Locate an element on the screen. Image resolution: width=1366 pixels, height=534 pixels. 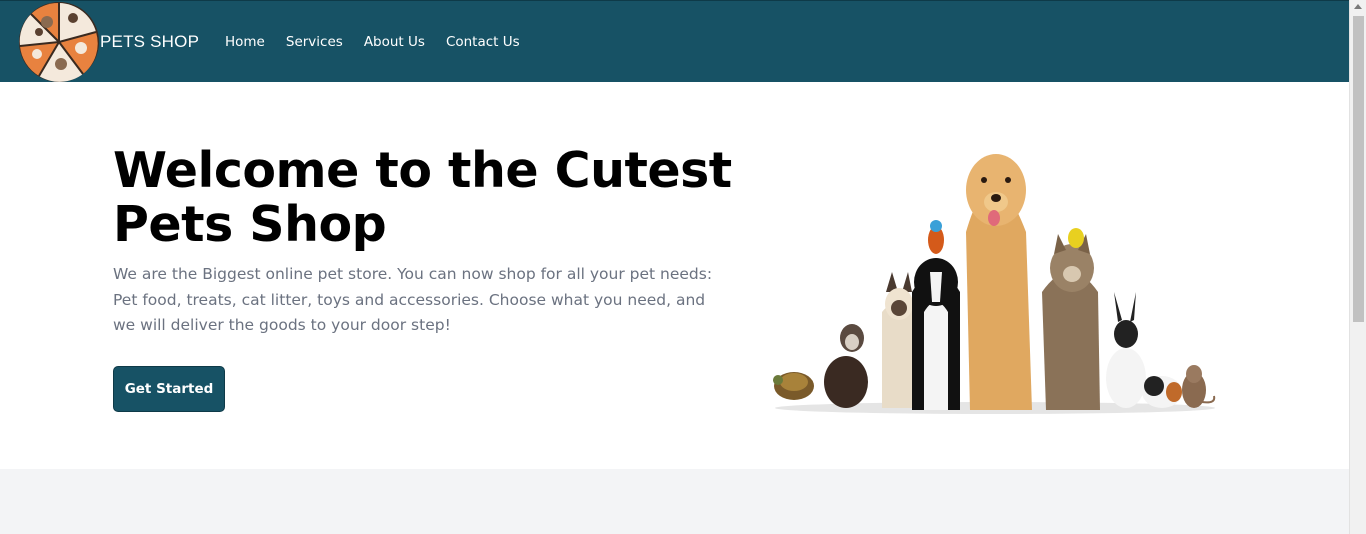
nav-link-contact-us: Contact Us is located at coordinates (483, 42).